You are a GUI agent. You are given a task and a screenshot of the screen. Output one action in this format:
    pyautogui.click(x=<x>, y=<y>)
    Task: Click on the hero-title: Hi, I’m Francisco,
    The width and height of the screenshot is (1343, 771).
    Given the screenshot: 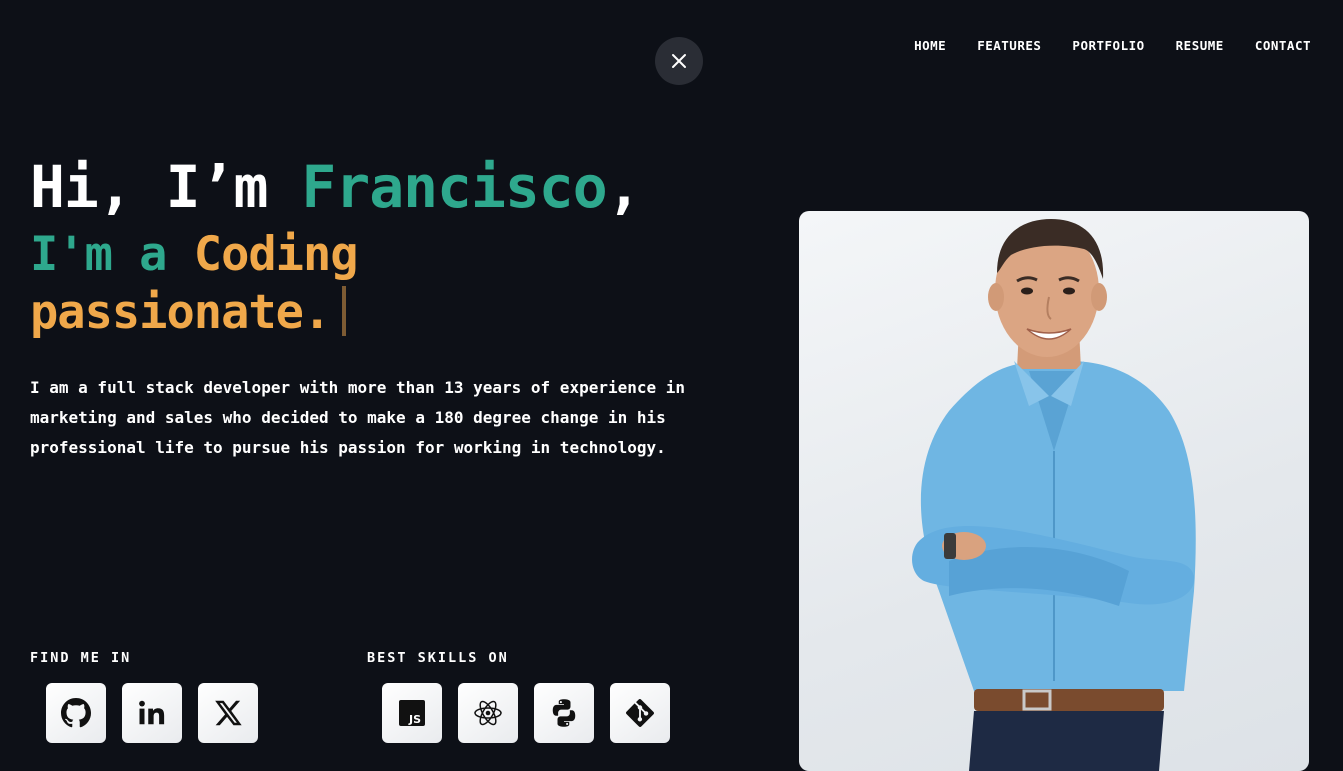 What is the action you would take?
    pyautogui.click(x=336, y=187)
    